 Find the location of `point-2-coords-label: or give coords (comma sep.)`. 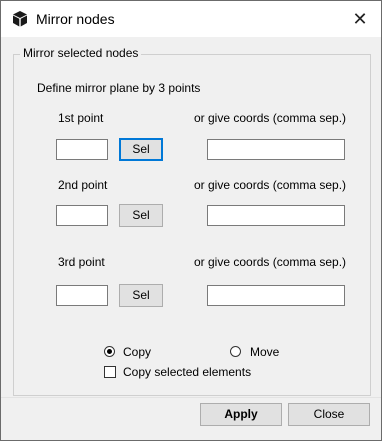

point-2-coords-label: or give coords (comma sep.) is located at coordinates (270, 185).